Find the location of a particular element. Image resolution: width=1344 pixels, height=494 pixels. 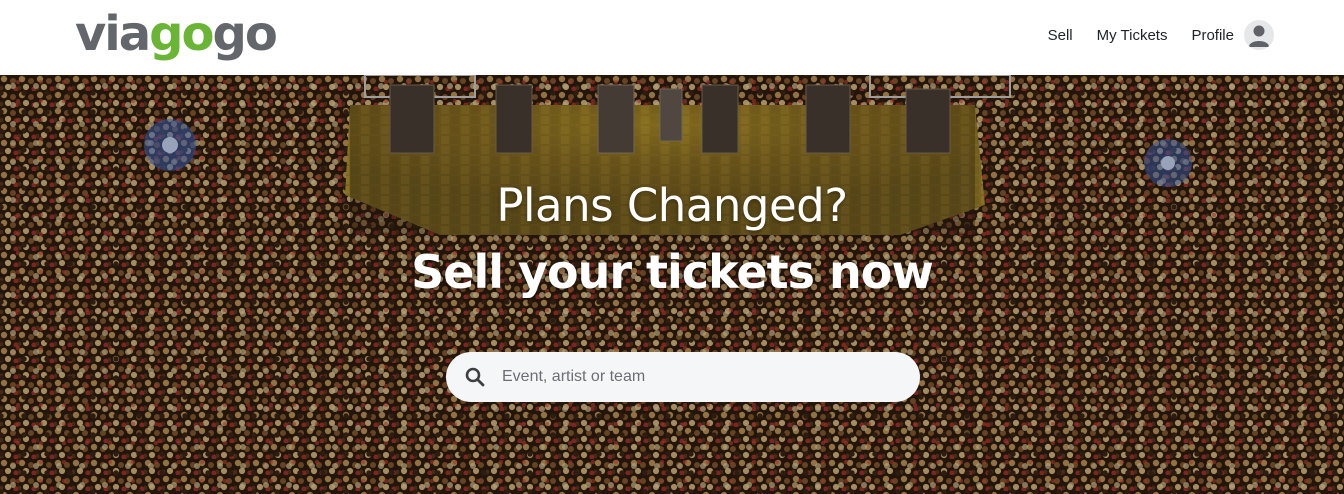

hero-title: Plans Changed? is located at coordinates (672, 205).